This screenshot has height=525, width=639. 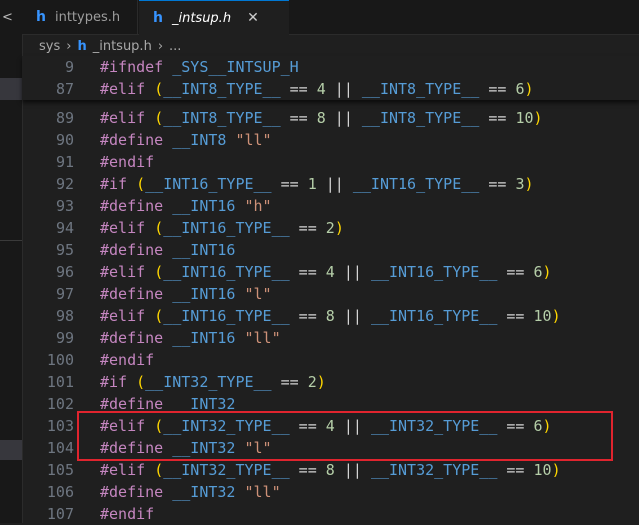 What do you see at coordinates (330, 338) in the screenshot?
I see `code-line: 99 #define __INT16 "ll"` at bounding box center [330, 338].